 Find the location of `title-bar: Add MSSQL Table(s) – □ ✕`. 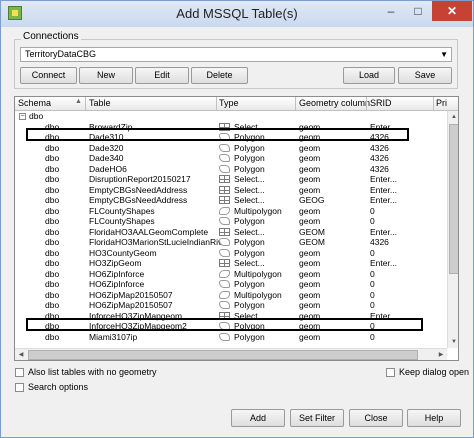

title-bar: Add MSSQL Table(s) – □ ✕ is located at coordinates (237, 14).